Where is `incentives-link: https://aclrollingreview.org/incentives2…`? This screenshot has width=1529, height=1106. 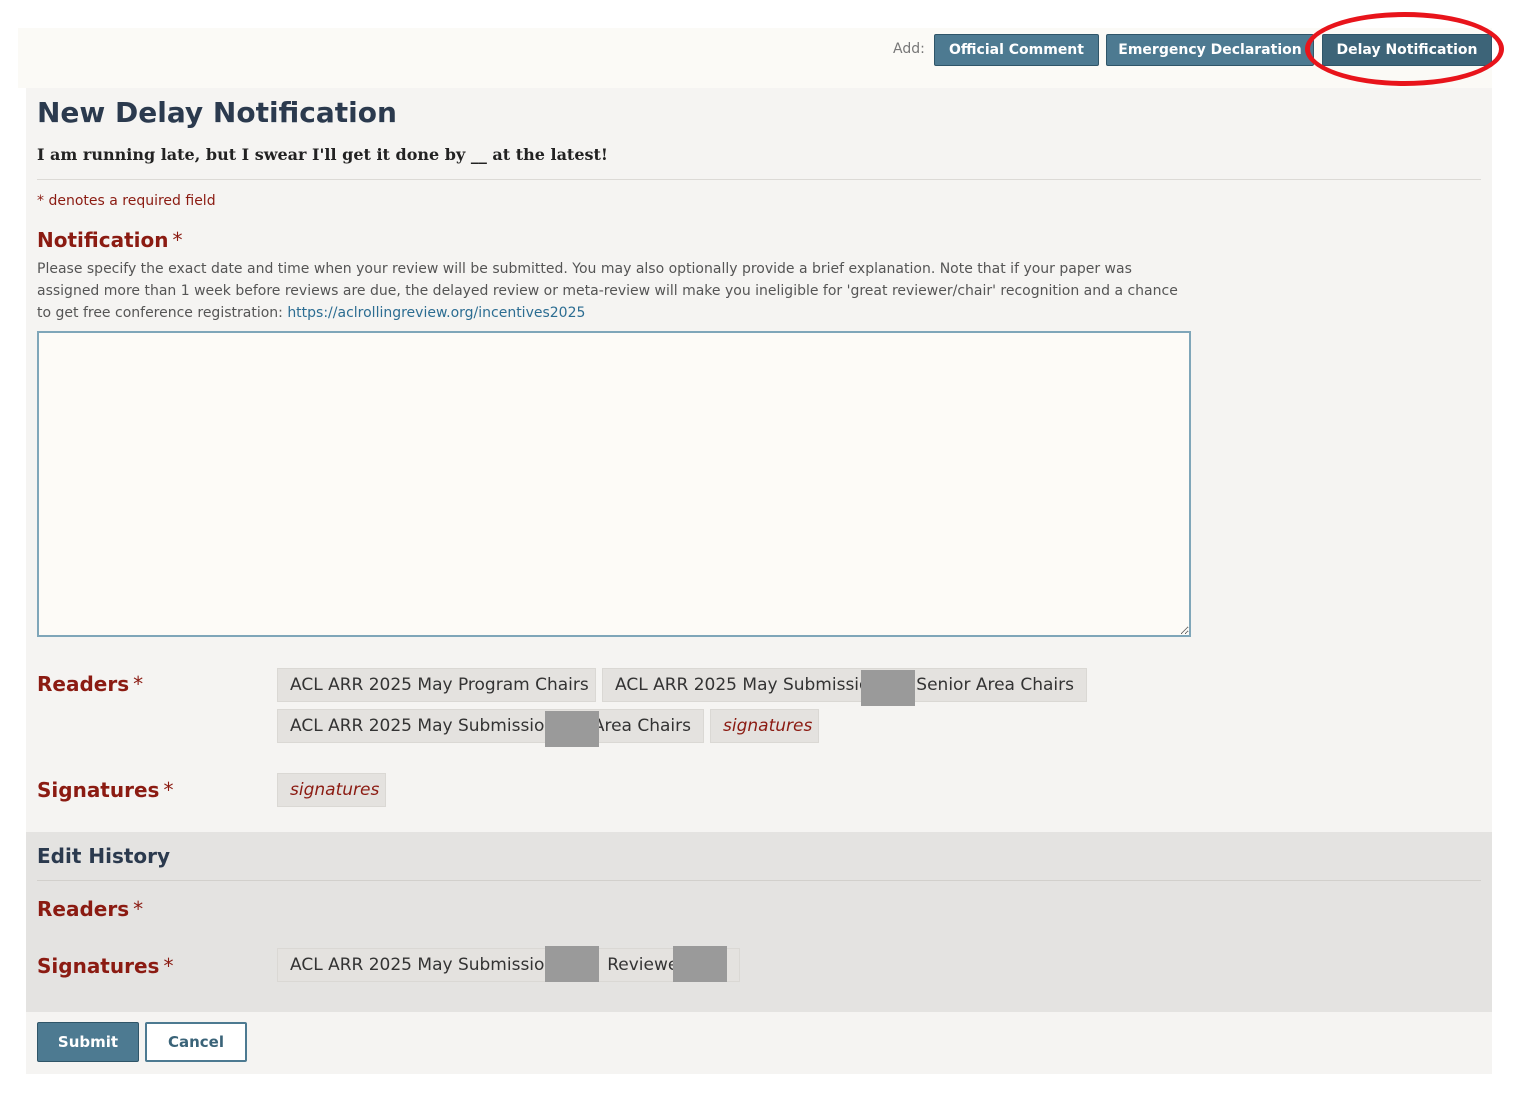
incentives-link: https://aclrollingreview.org/incentives2… is located at coordinates (436, 313).